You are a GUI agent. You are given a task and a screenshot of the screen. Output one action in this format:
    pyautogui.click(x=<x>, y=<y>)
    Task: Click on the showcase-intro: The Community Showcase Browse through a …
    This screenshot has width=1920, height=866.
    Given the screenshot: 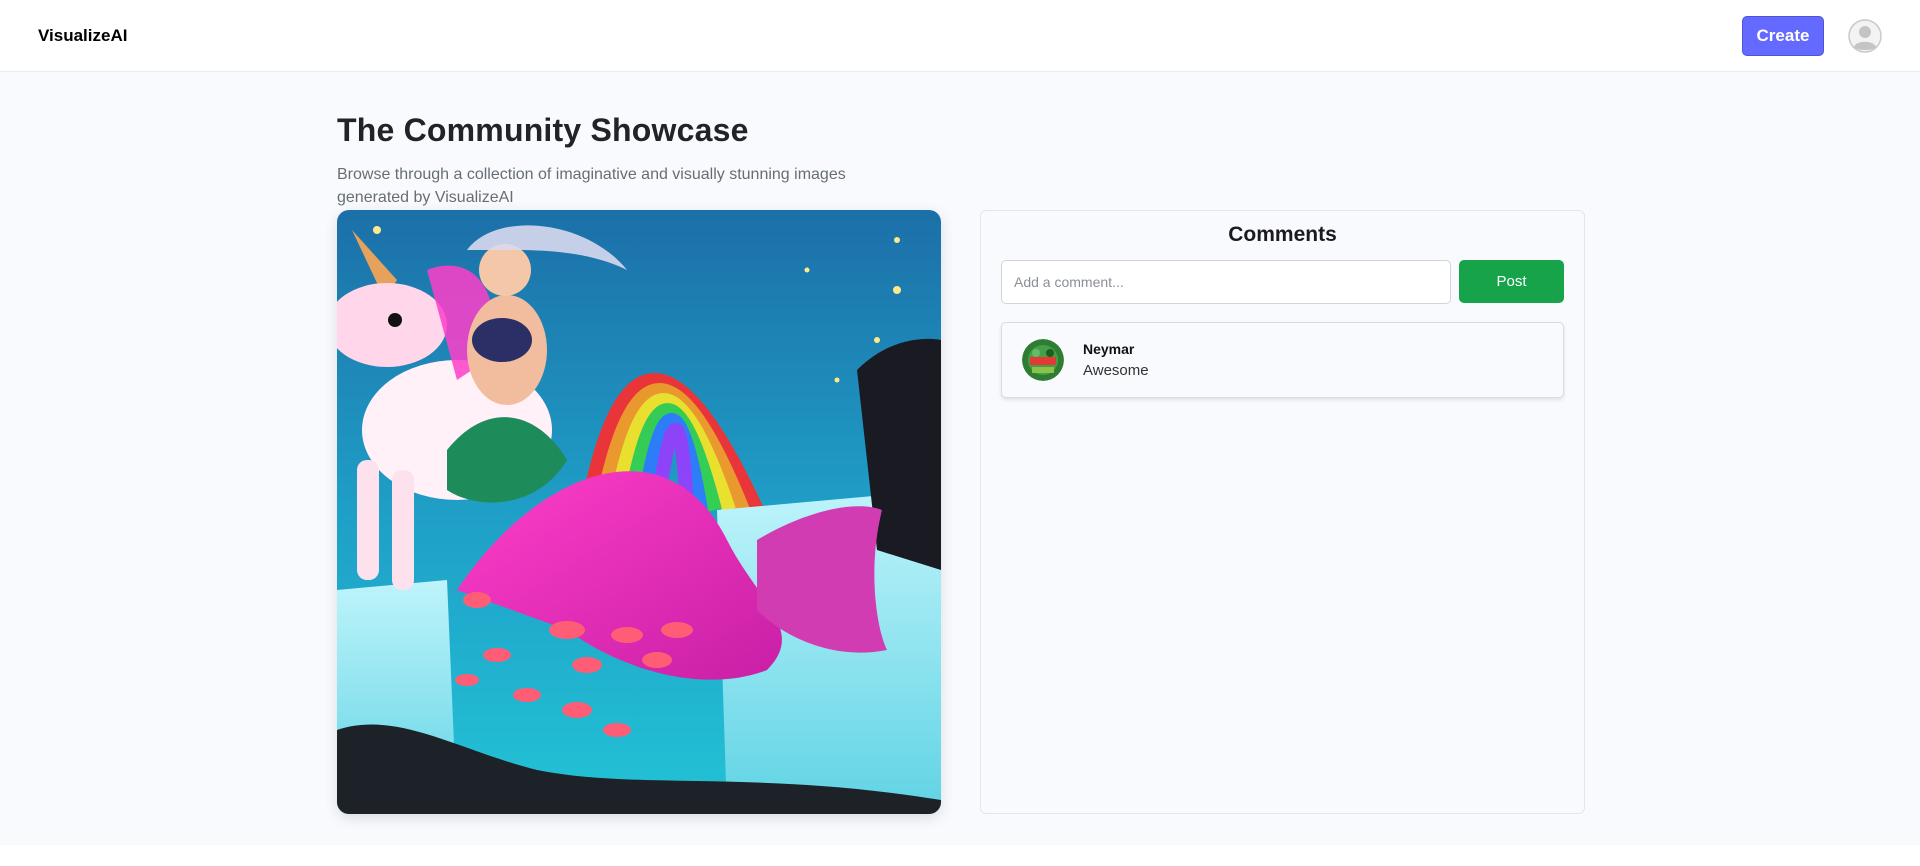 What is the action you would take?
    pyautogui.click(x=617, y=160)
    